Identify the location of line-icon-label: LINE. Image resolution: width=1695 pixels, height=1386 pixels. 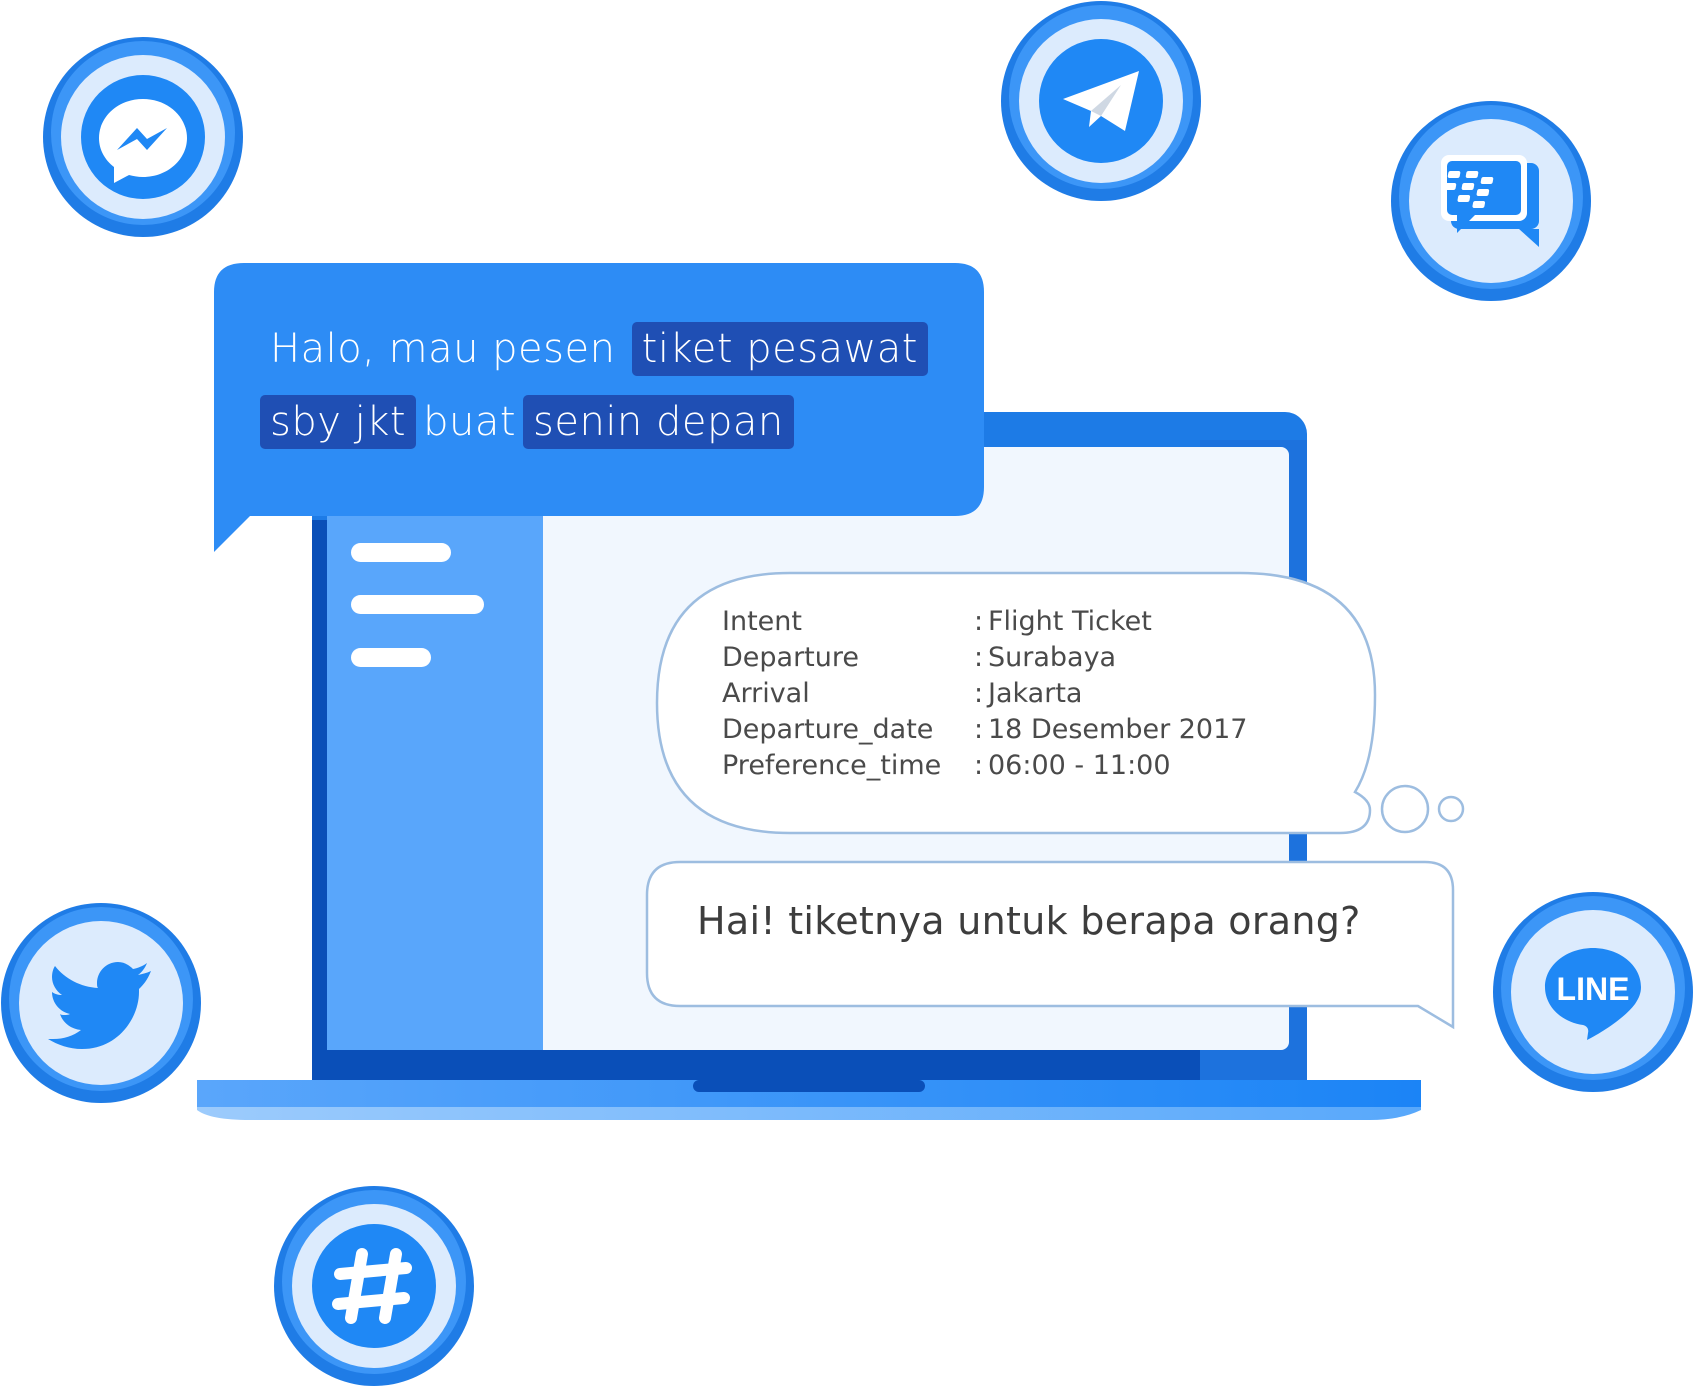
(1593, 989).